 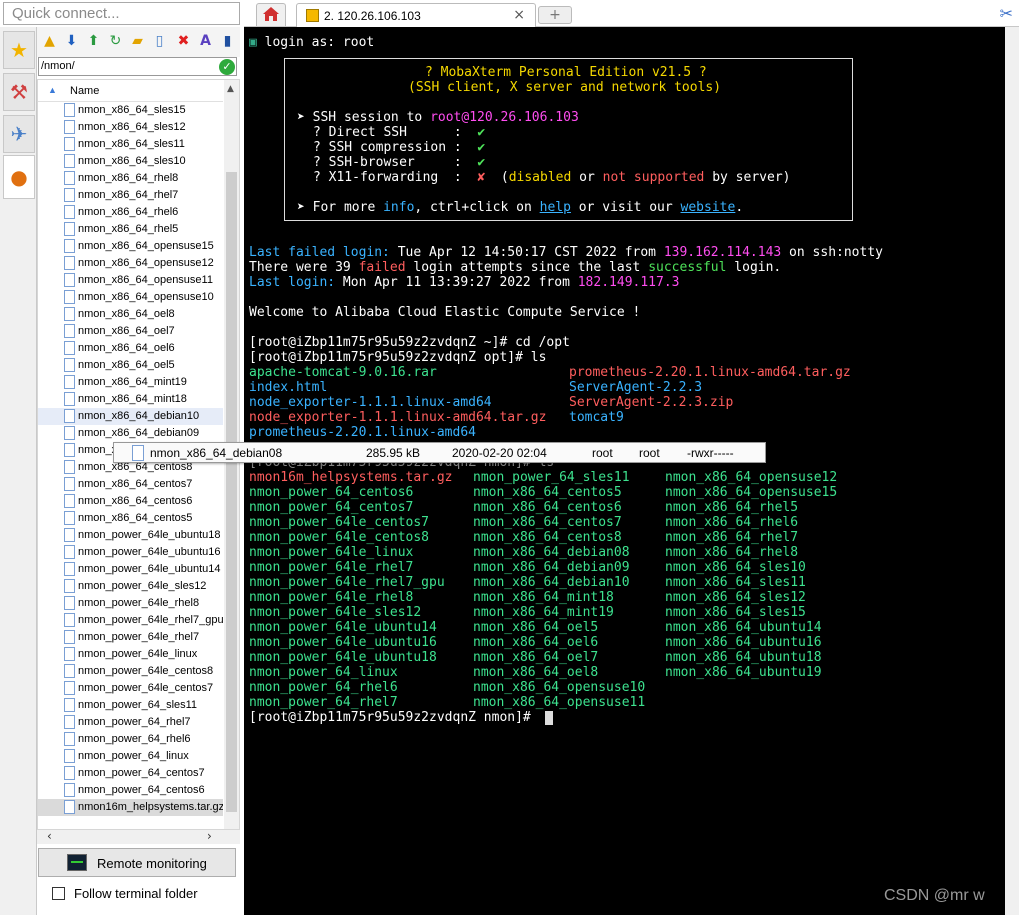 What do you see at coordinates (142, 586) in the screenshot?
I see `file-name: nmon_power_64le_sles12` at bounding box center [142, 586].